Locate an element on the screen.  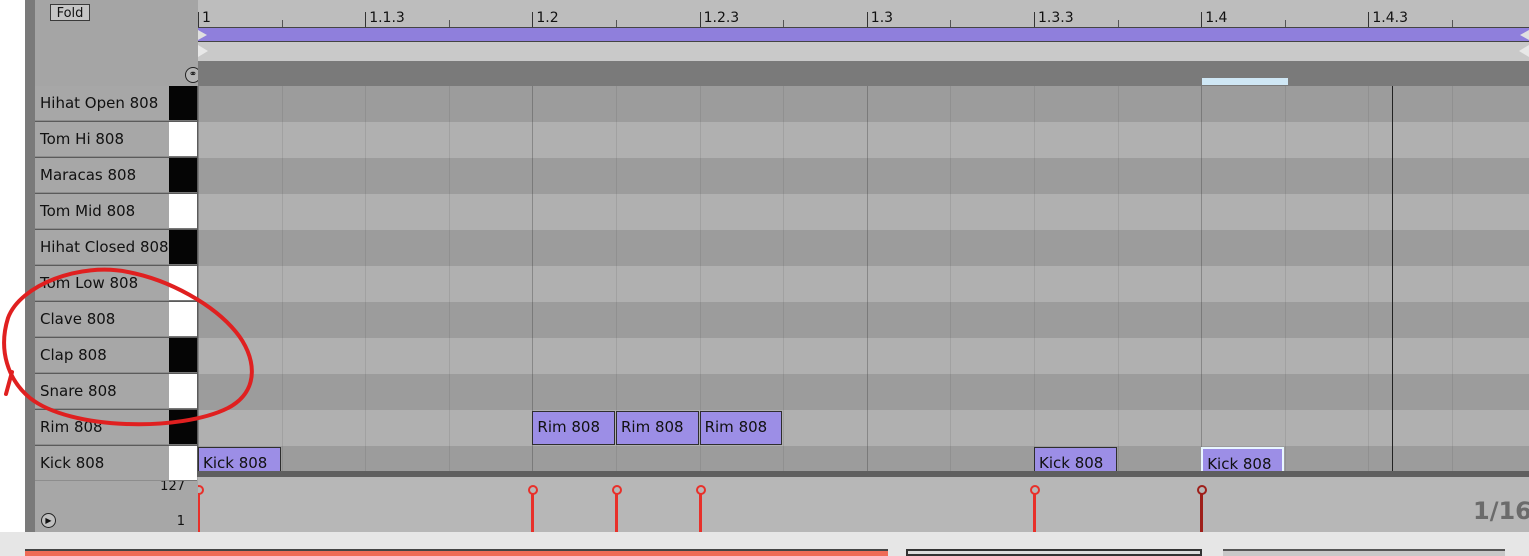
loop-start-marker is located at coordinates (202, 35).